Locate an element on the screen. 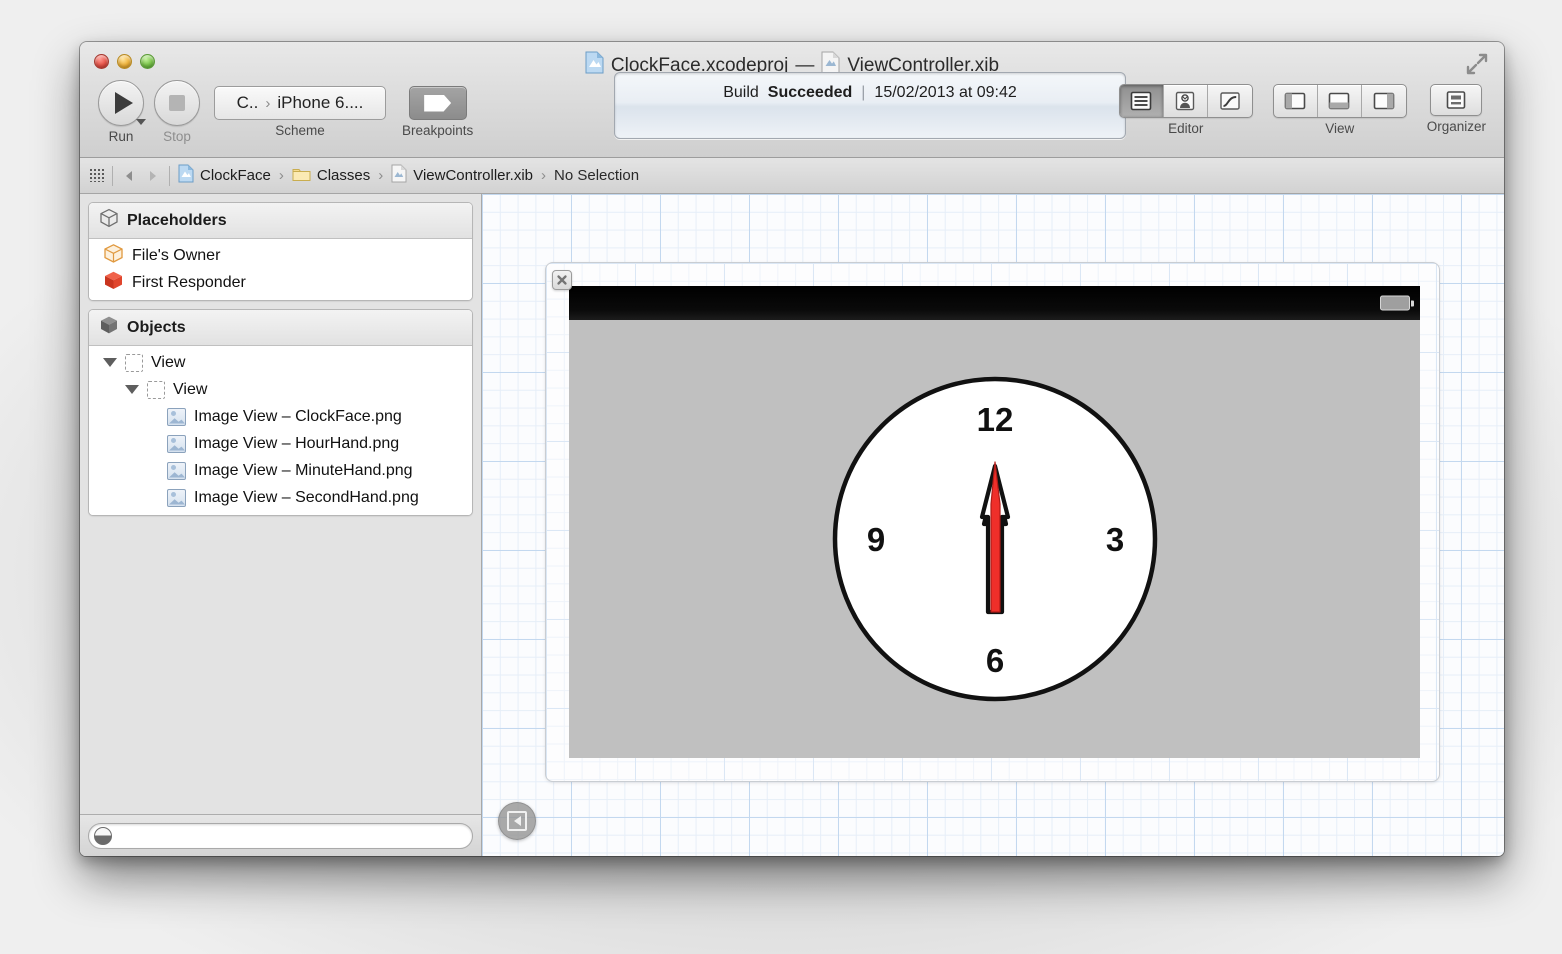 Image resolution: width=1562 pixels, height=954 pixels. tree-item-label: Image View – ClockFace.png is located at coordinates (298, 416).